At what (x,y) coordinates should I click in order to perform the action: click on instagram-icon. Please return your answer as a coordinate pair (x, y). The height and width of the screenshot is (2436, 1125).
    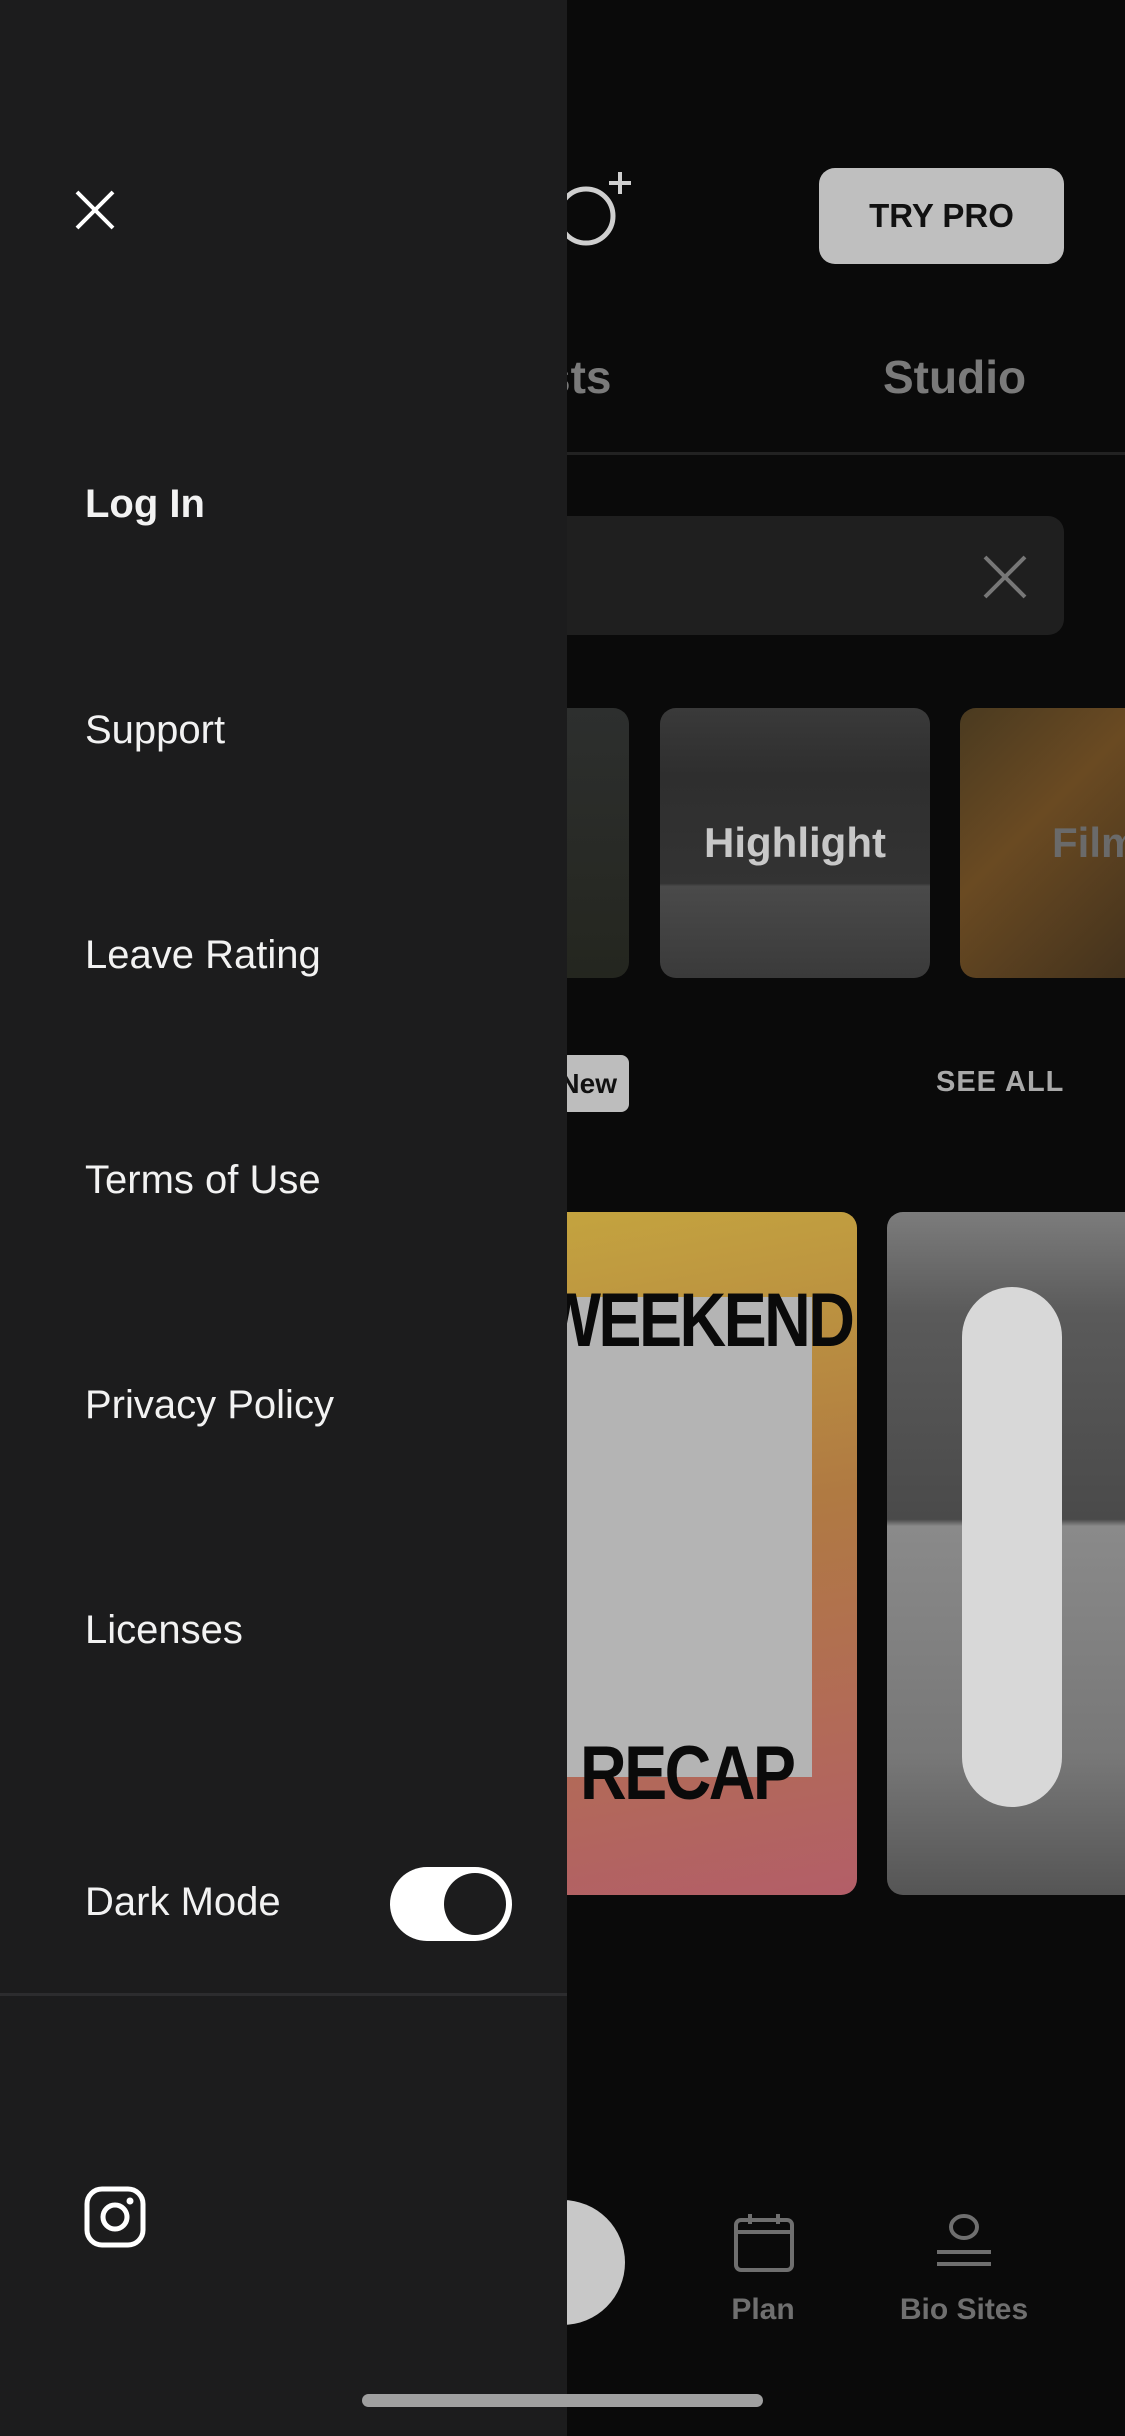
    Looking at the image, I should click on (115, 2217).